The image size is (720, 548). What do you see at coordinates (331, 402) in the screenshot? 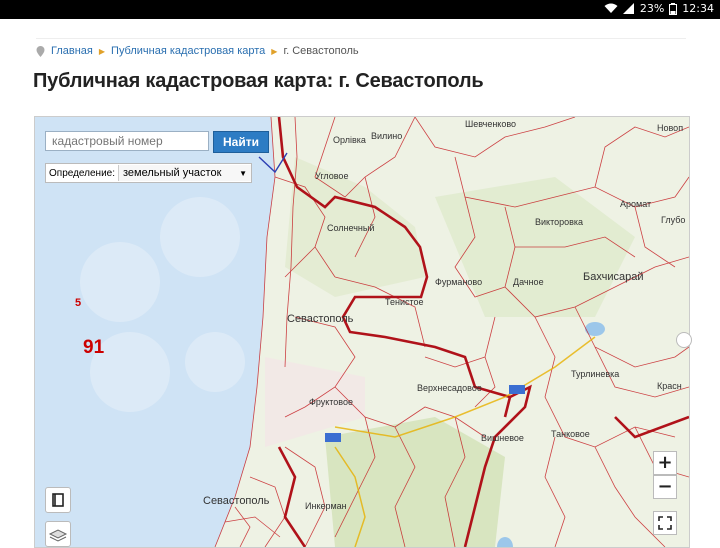
I see `place-label: Фруктовое` at bounding box center [331, 402].